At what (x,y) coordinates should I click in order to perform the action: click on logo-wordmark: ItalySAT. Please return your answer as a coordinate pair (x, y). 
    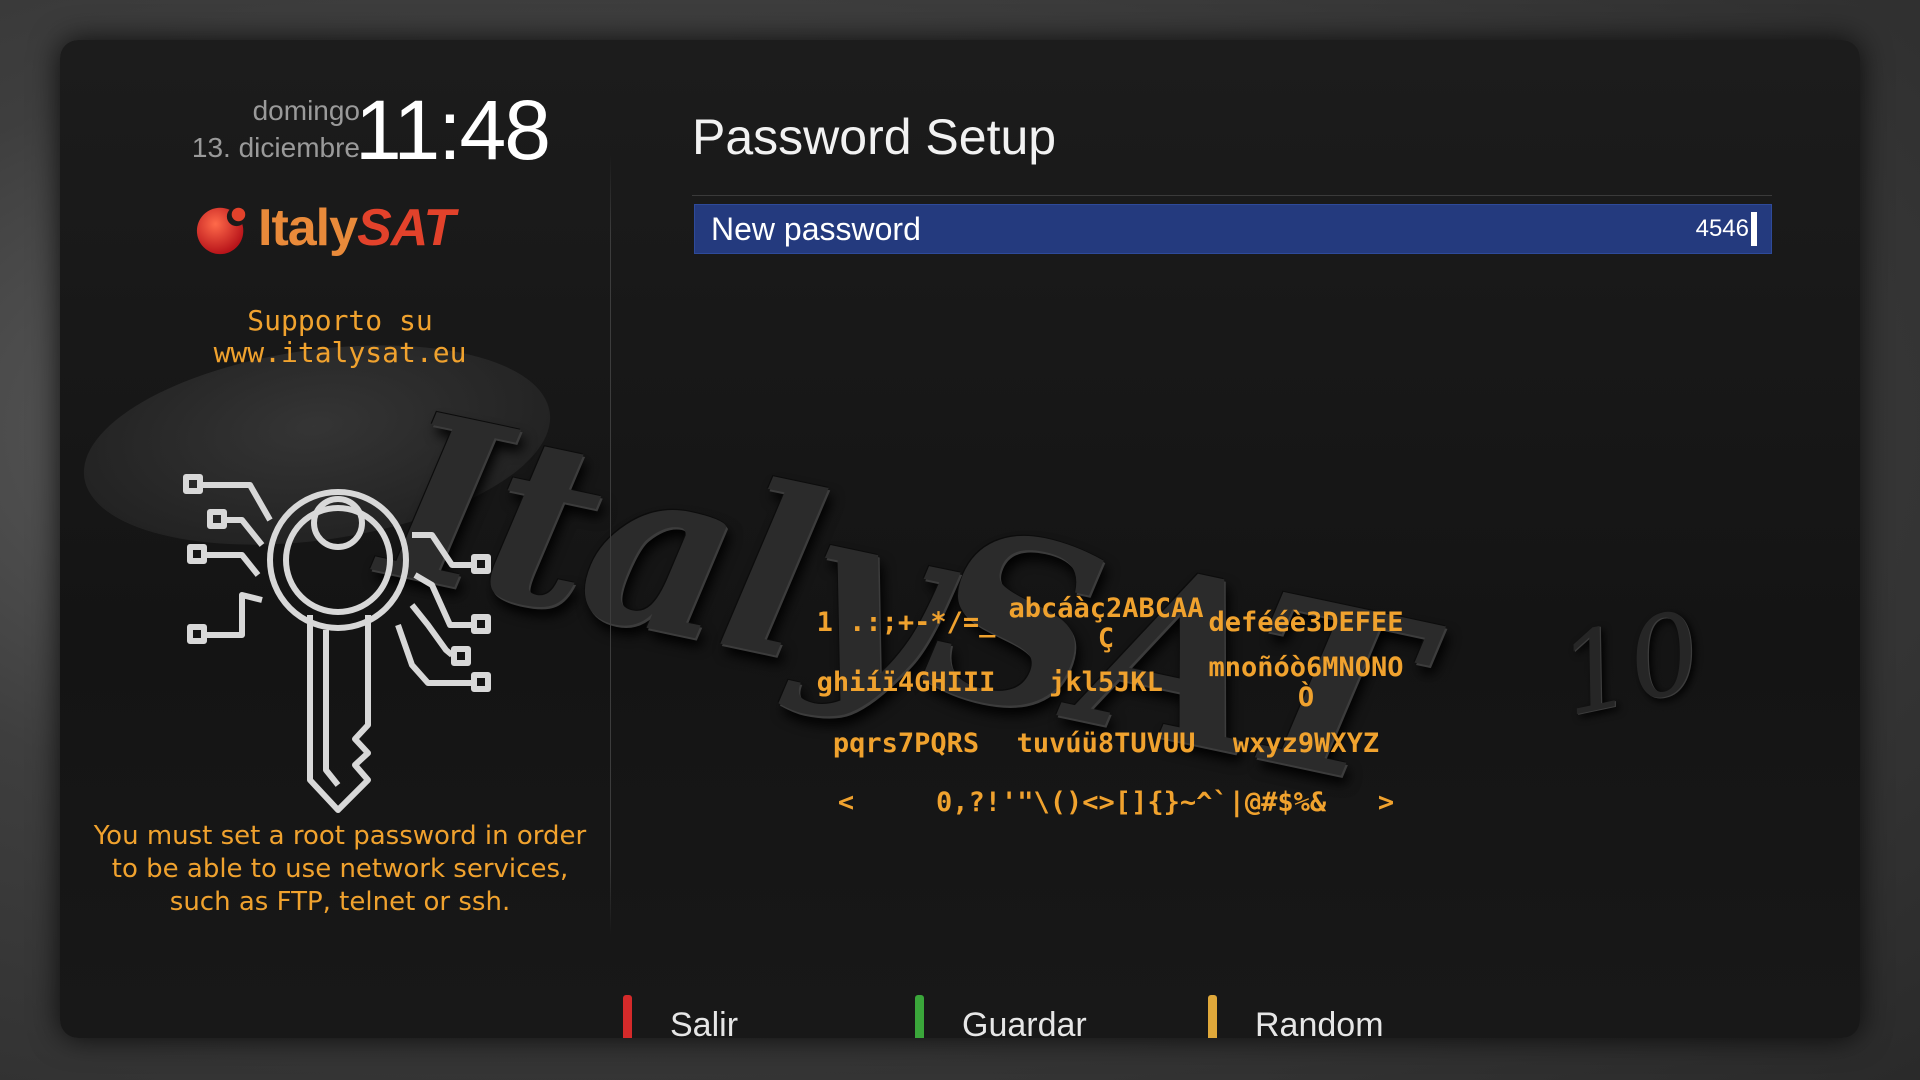
    Looking at the image, I should click on (356, 228).